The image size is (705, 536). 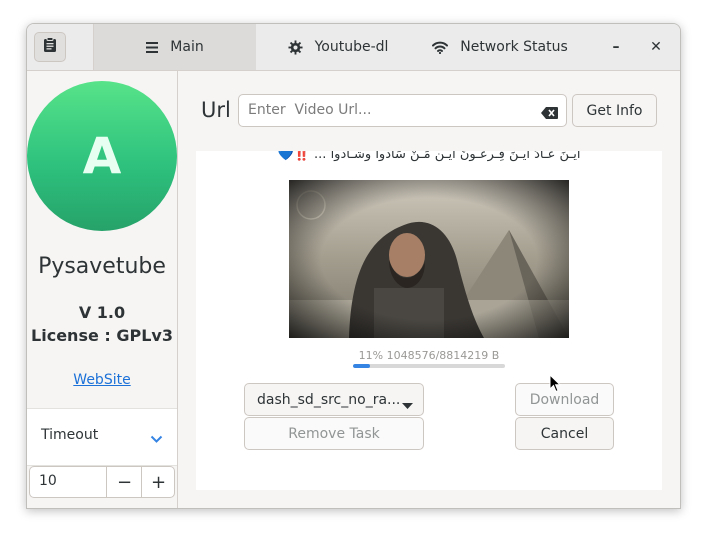 What do you see at coordinates (295, 47) in the screenshot?
I see `gear-icon` at bounding box center [295, 47].